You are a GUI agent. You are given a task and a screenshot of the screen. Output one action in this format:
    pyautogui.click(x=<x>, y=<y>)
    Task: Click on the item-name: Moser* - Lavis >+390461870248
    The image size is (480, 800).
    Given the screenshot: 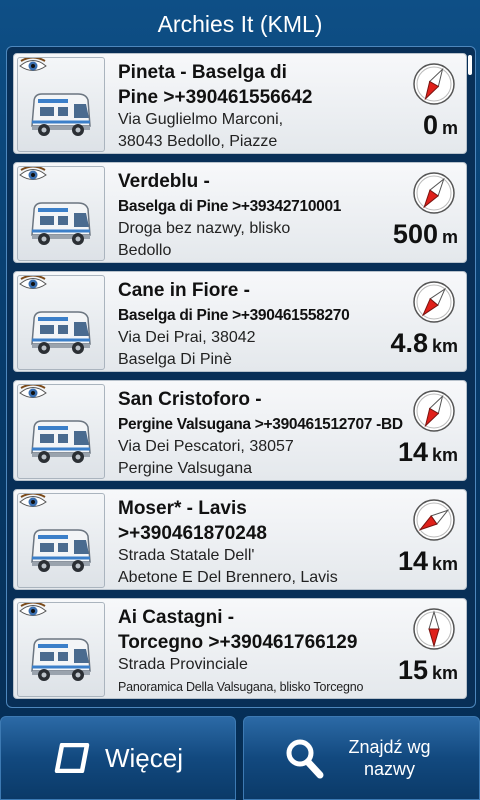 What is the action you would take?
    pyautogui.click(x=192, y=521)
    